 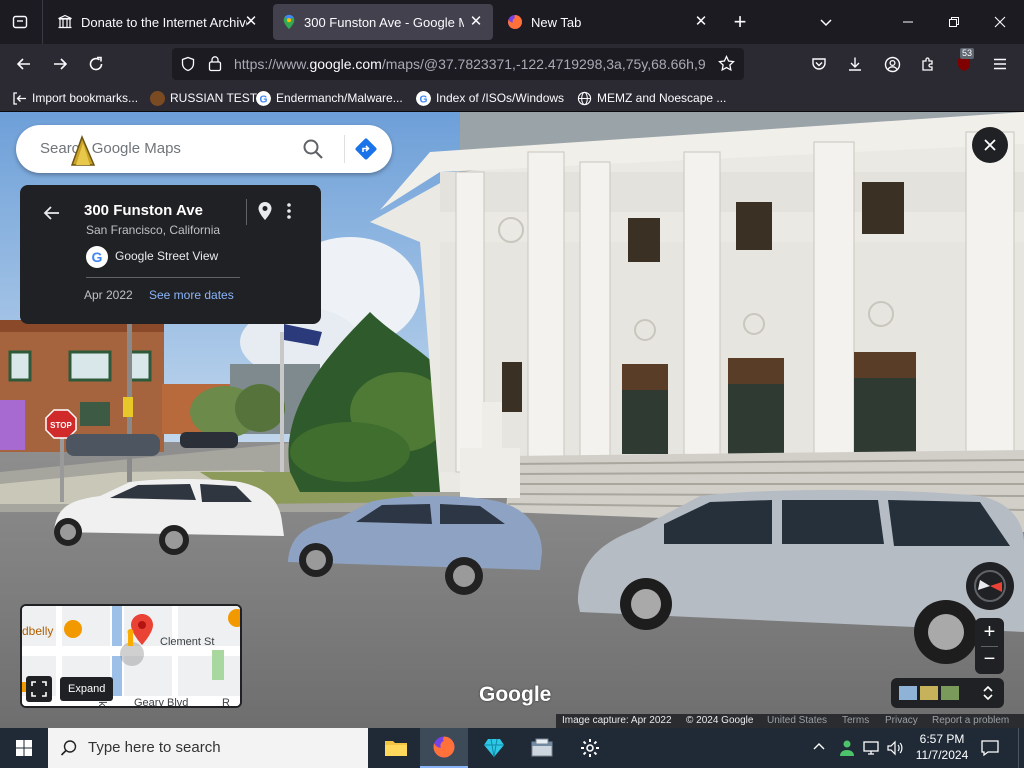 I want to click on reload-button, so click(x=96, y=64).